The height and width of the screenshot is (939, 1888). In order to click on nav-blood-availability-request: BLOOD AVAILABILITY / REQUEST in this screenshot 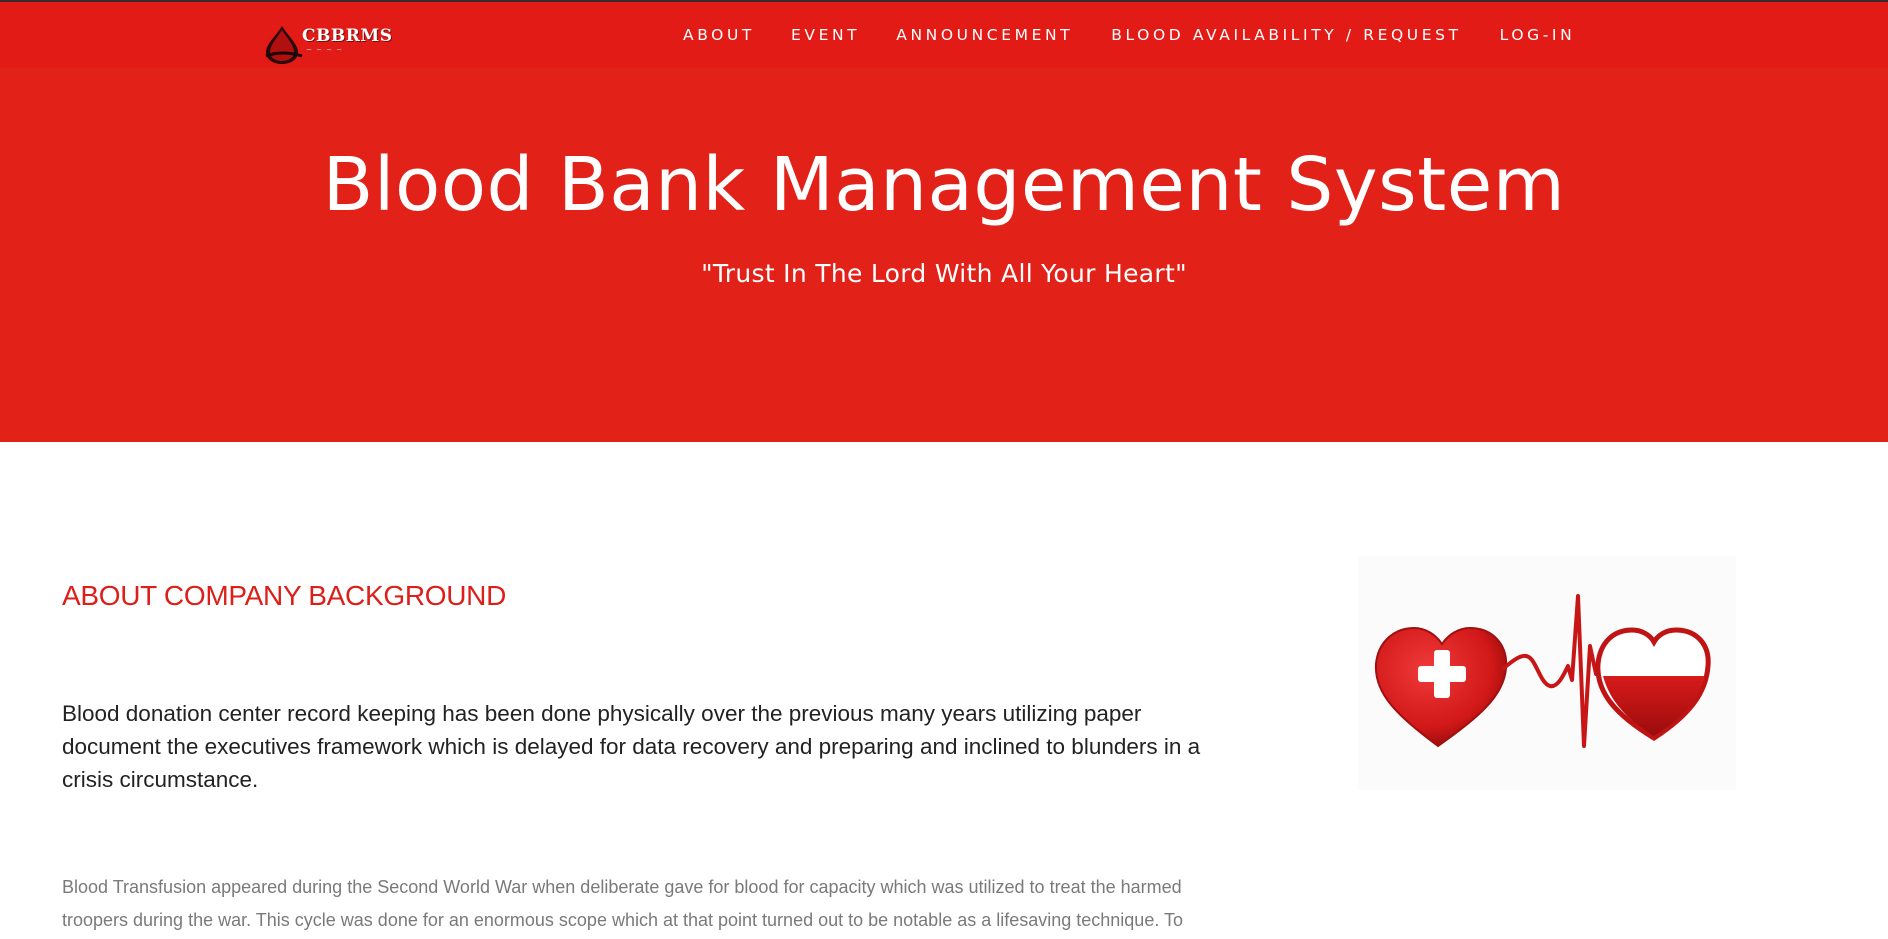, I will do `click(1286, 35)`.